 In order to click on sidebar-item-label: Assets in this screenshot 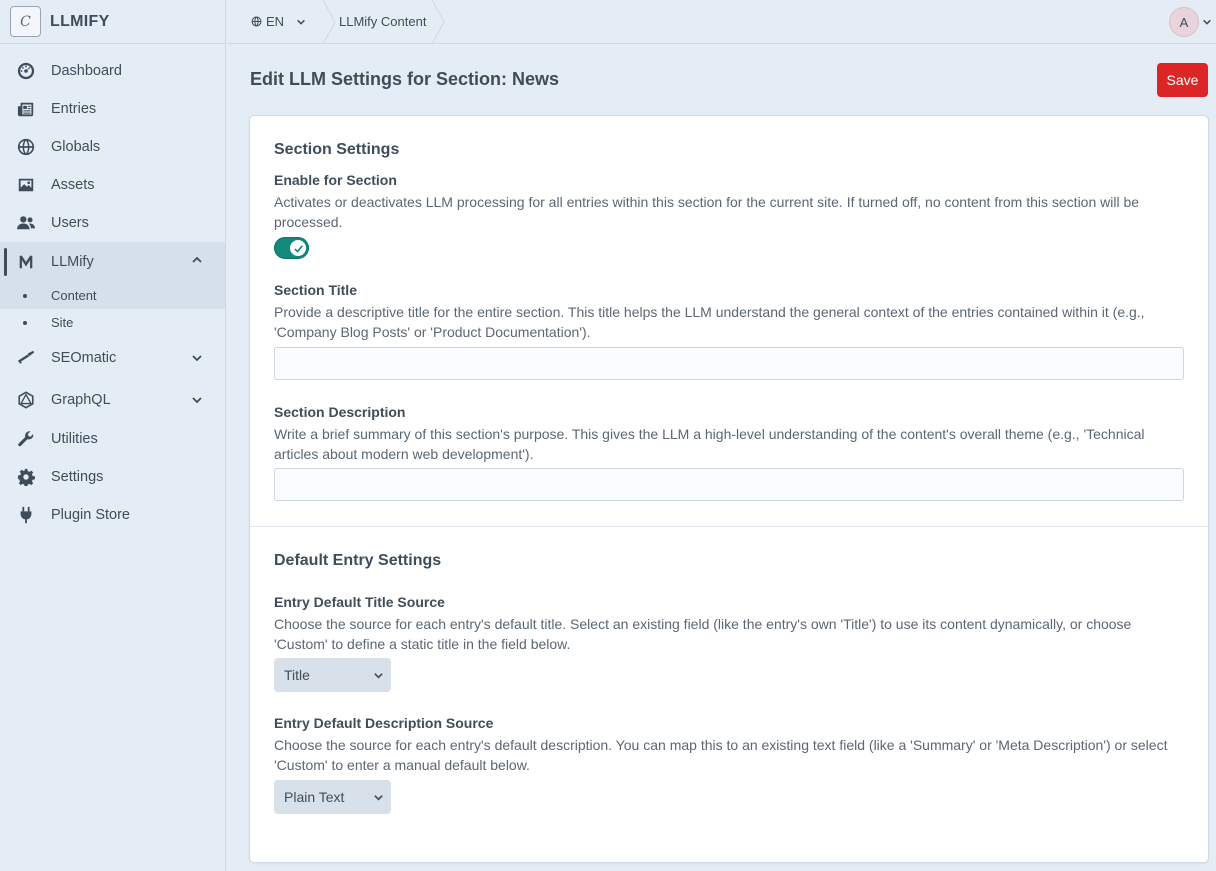, I will do `click(73, 185)`.